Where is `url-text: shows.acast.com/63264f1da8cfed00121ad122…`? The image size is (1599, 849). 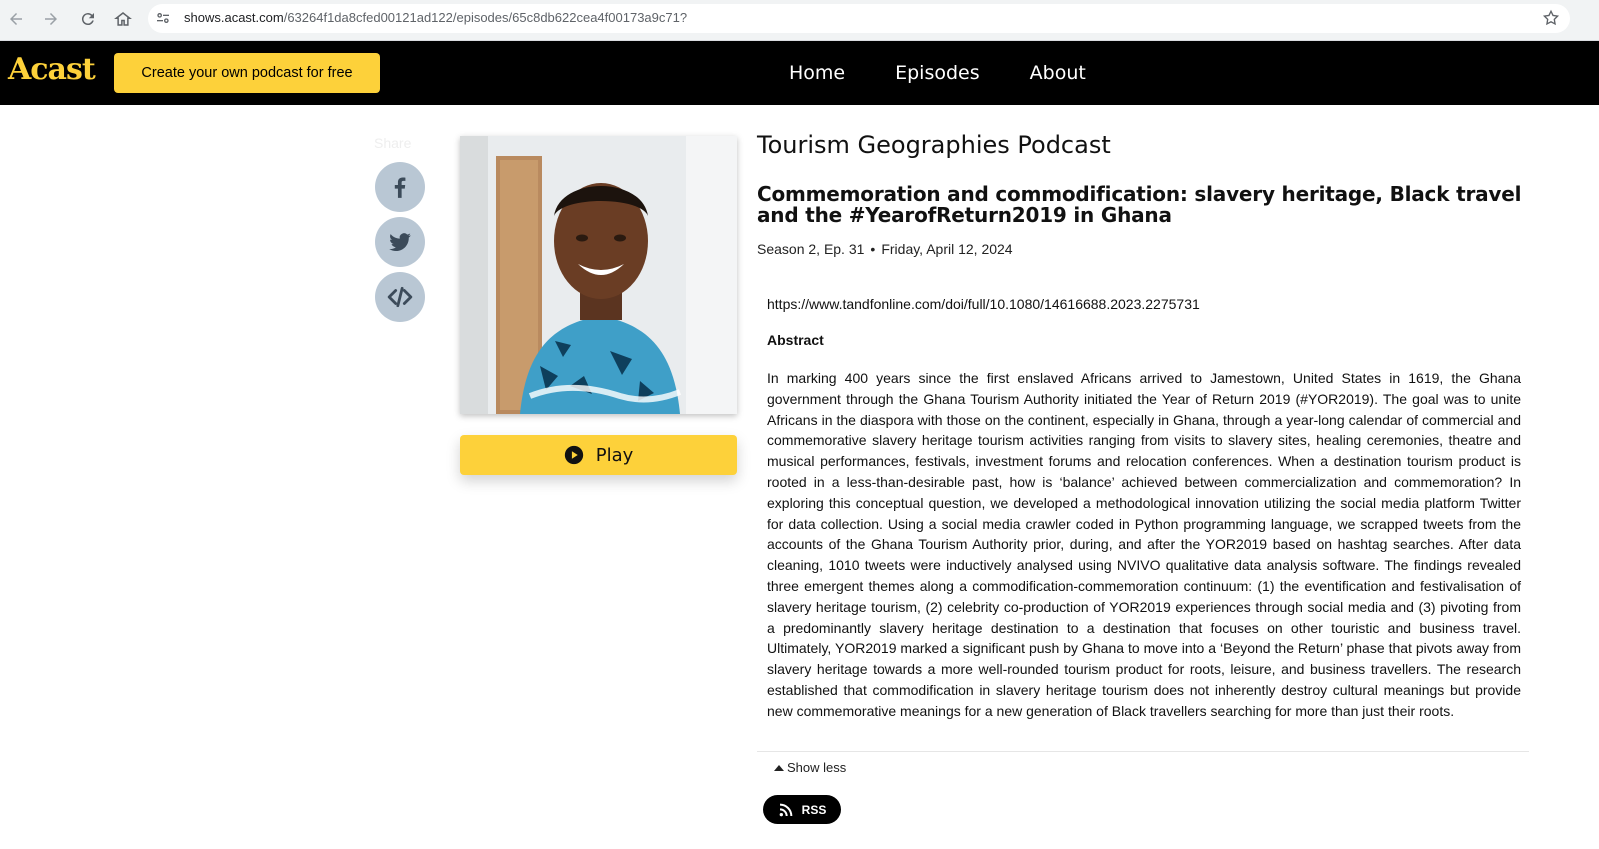
url-text: shows.acast.com/63264f1da8cfed00121ad122… is located at coordinates (435, 17).